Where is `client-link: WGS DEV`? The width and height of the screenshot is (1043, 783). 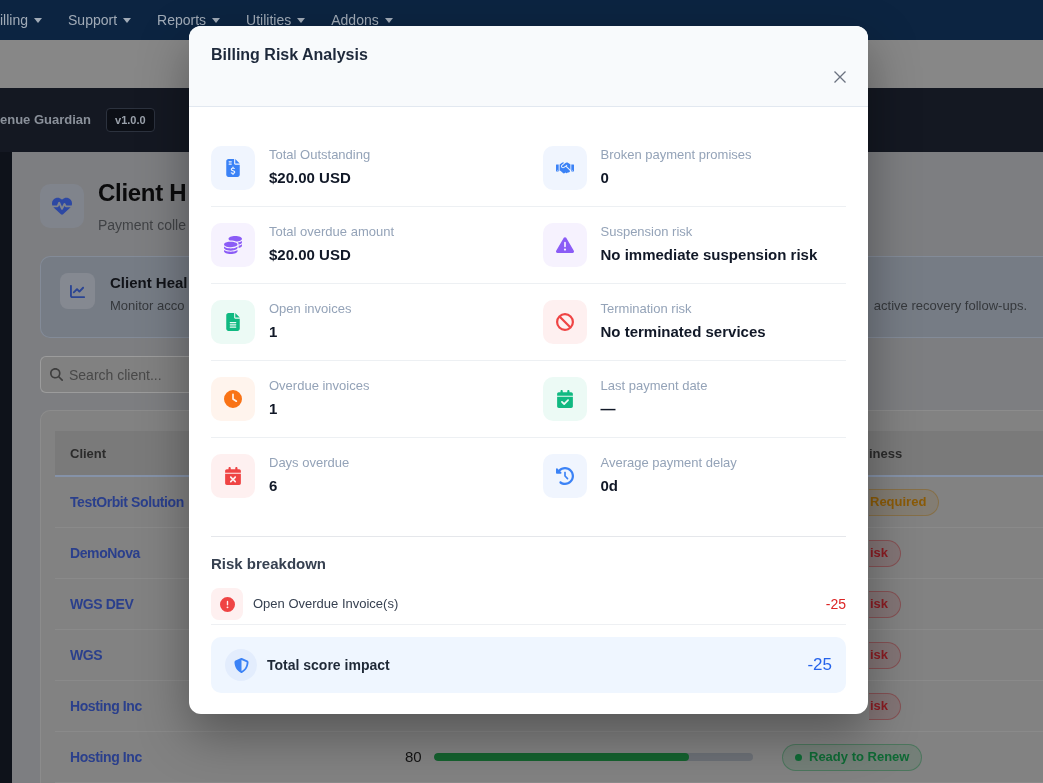
client-link: WGS DEV is located at coordinates (102, 604).